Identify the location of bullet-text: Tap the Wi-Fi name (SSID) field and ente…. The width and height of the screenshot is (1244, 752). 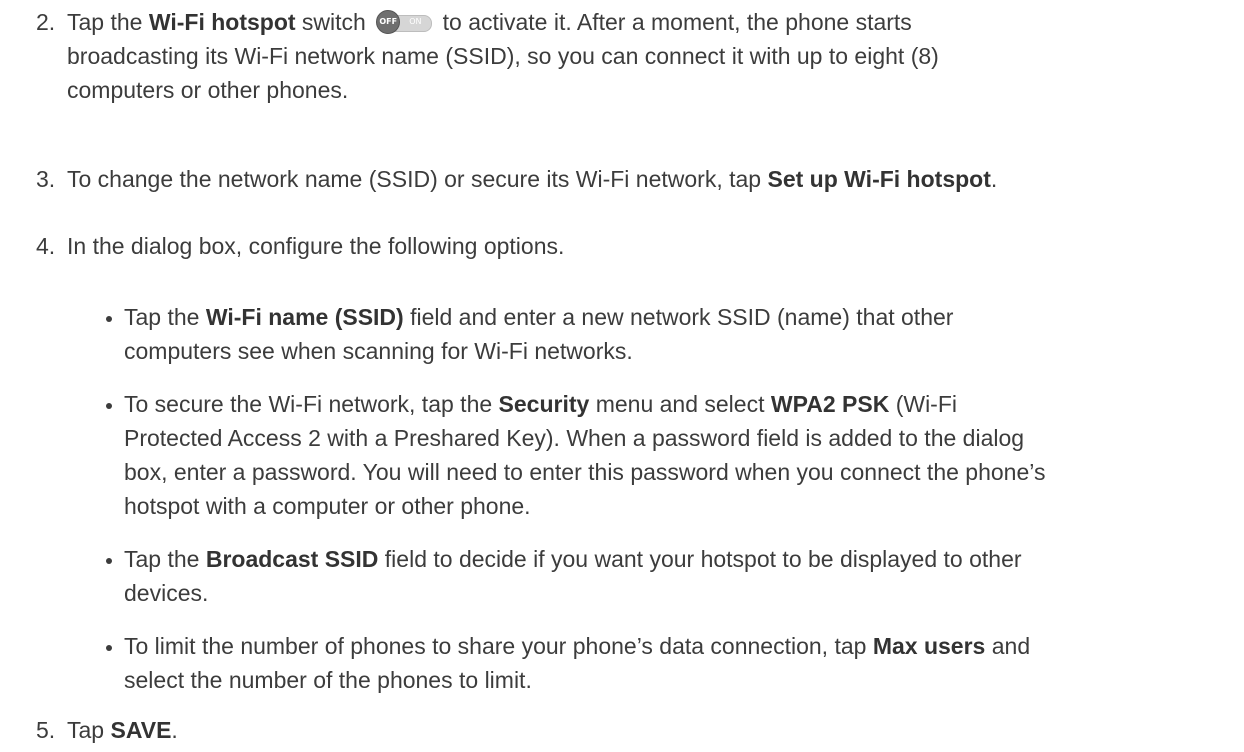
(674, 334).